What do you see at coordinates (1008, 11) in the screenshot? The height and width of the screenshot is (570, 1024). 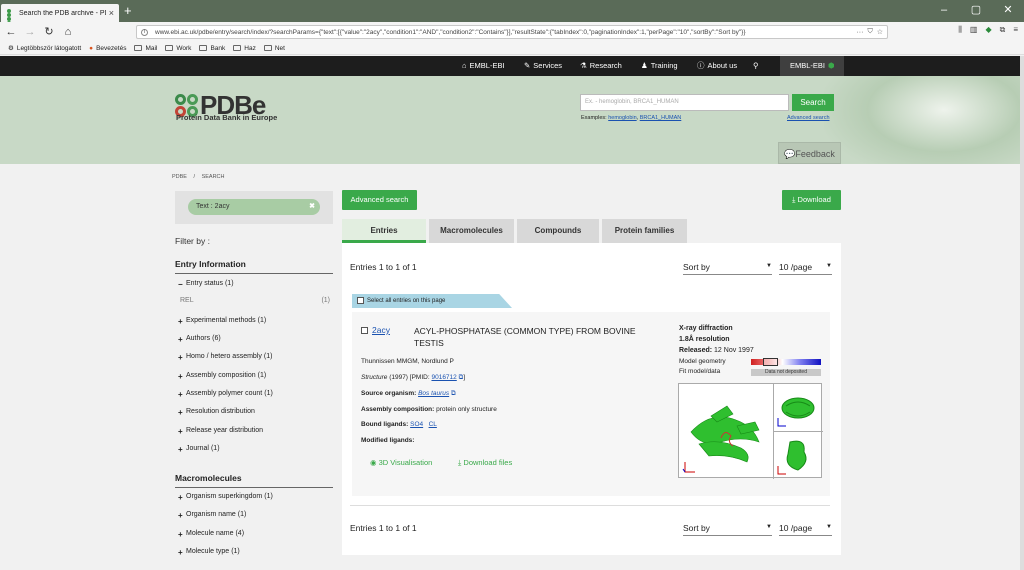 I see `close-window-icon: ✕` at bounding box center [1008, 11].